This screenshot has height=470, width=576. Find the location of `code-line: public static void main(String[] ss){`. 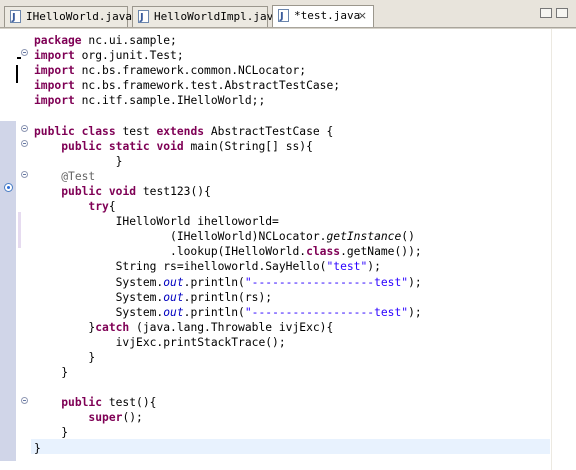

code-line: public static void main(String[] ss){ is located at coordinates (187, 146).